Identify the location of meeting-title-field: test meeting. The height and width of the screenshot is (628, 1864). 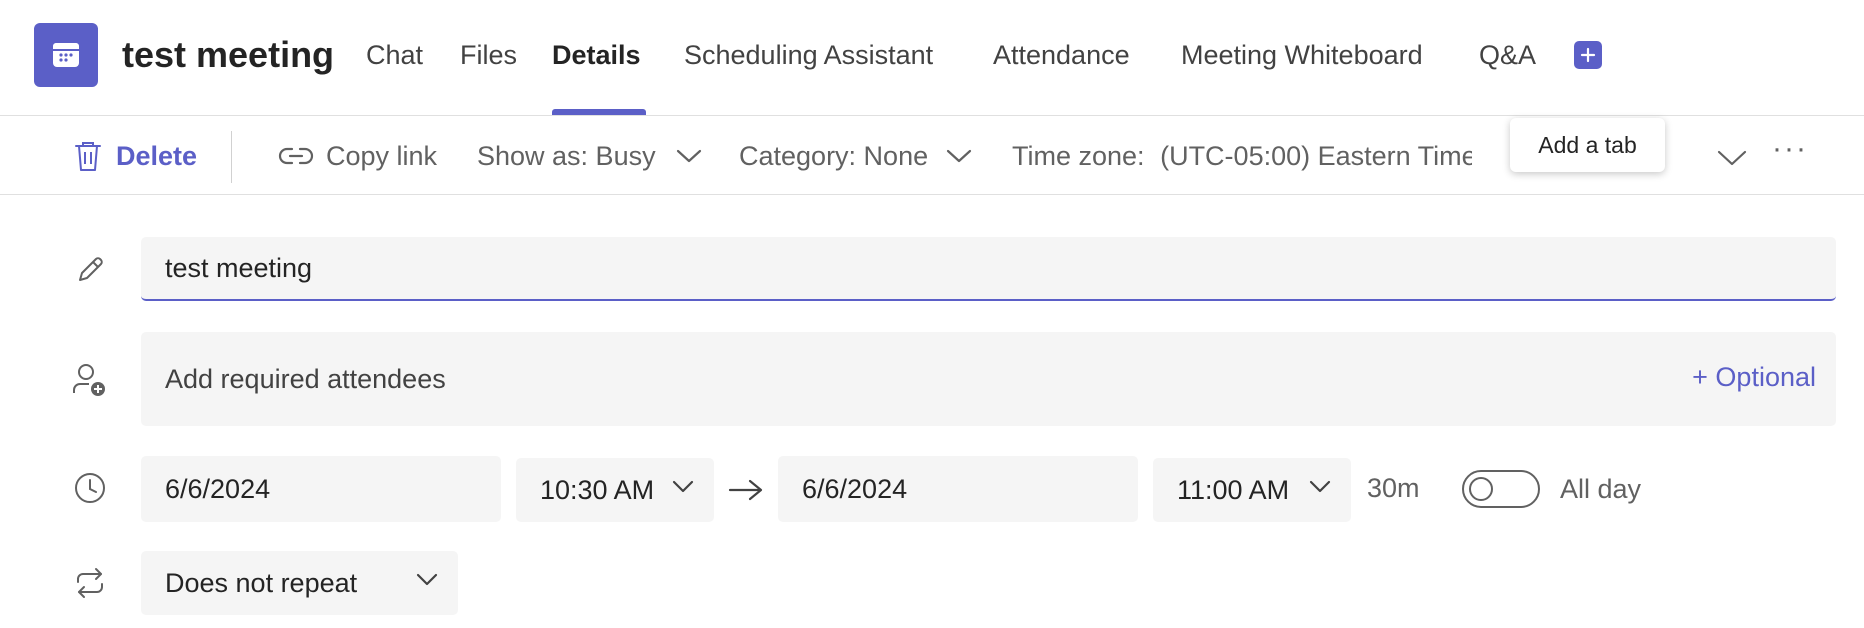
(988, 269).